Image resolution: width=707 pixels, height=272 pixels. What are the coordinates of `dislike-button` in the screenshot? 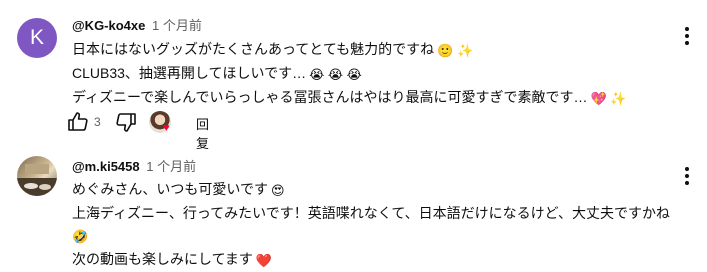 It's located at (127, 122).